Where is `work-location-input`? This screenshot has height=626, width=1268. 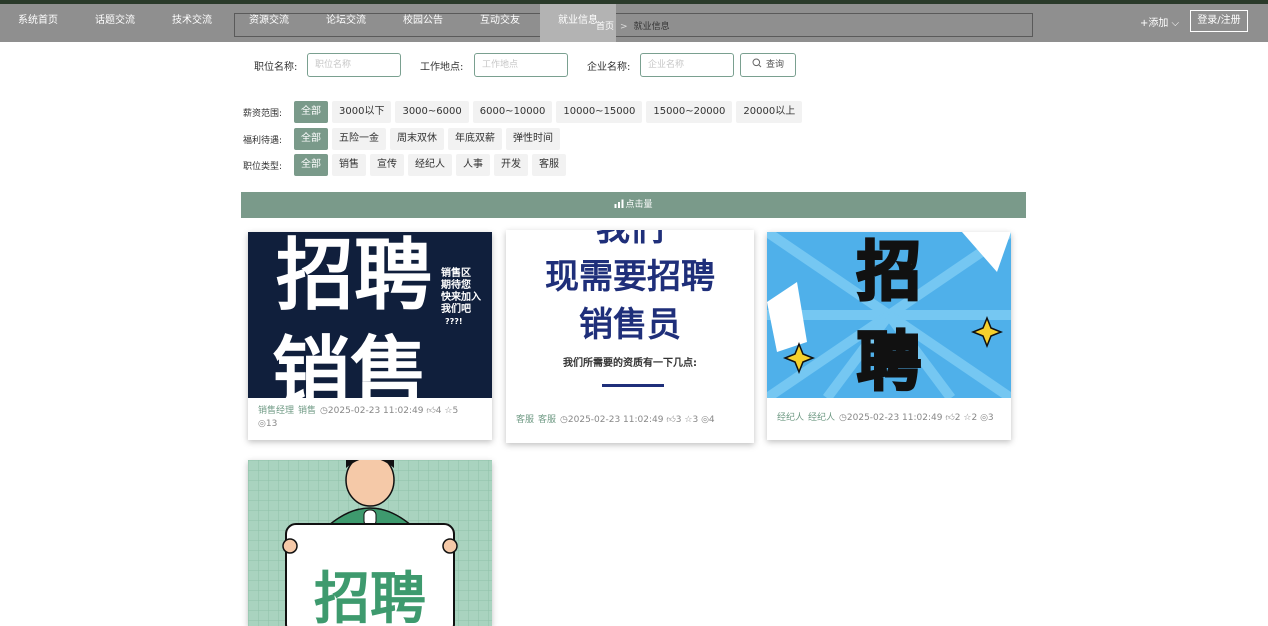 work-location-input is located at coordinates (521, 65).